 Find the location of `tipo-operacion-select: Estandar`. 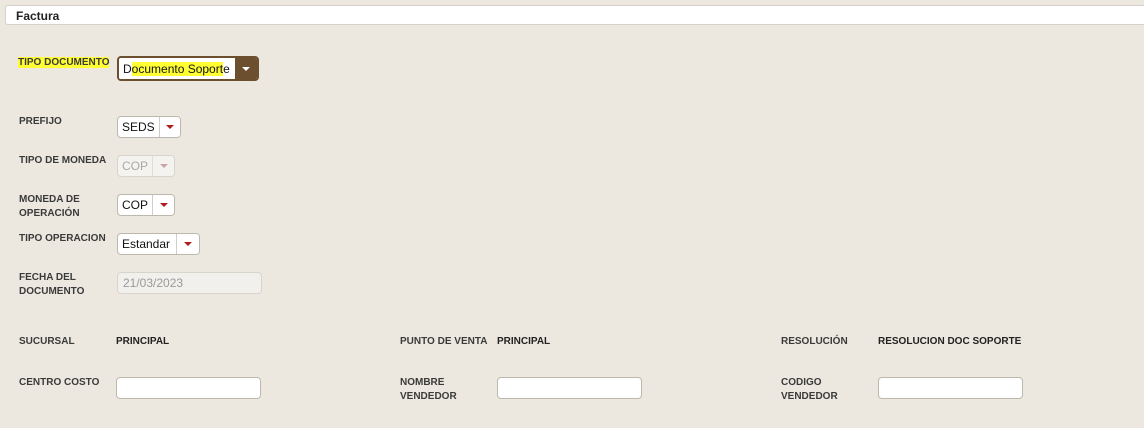

tipo-operacion-select: Estandar is located at coordinates (158, 244).